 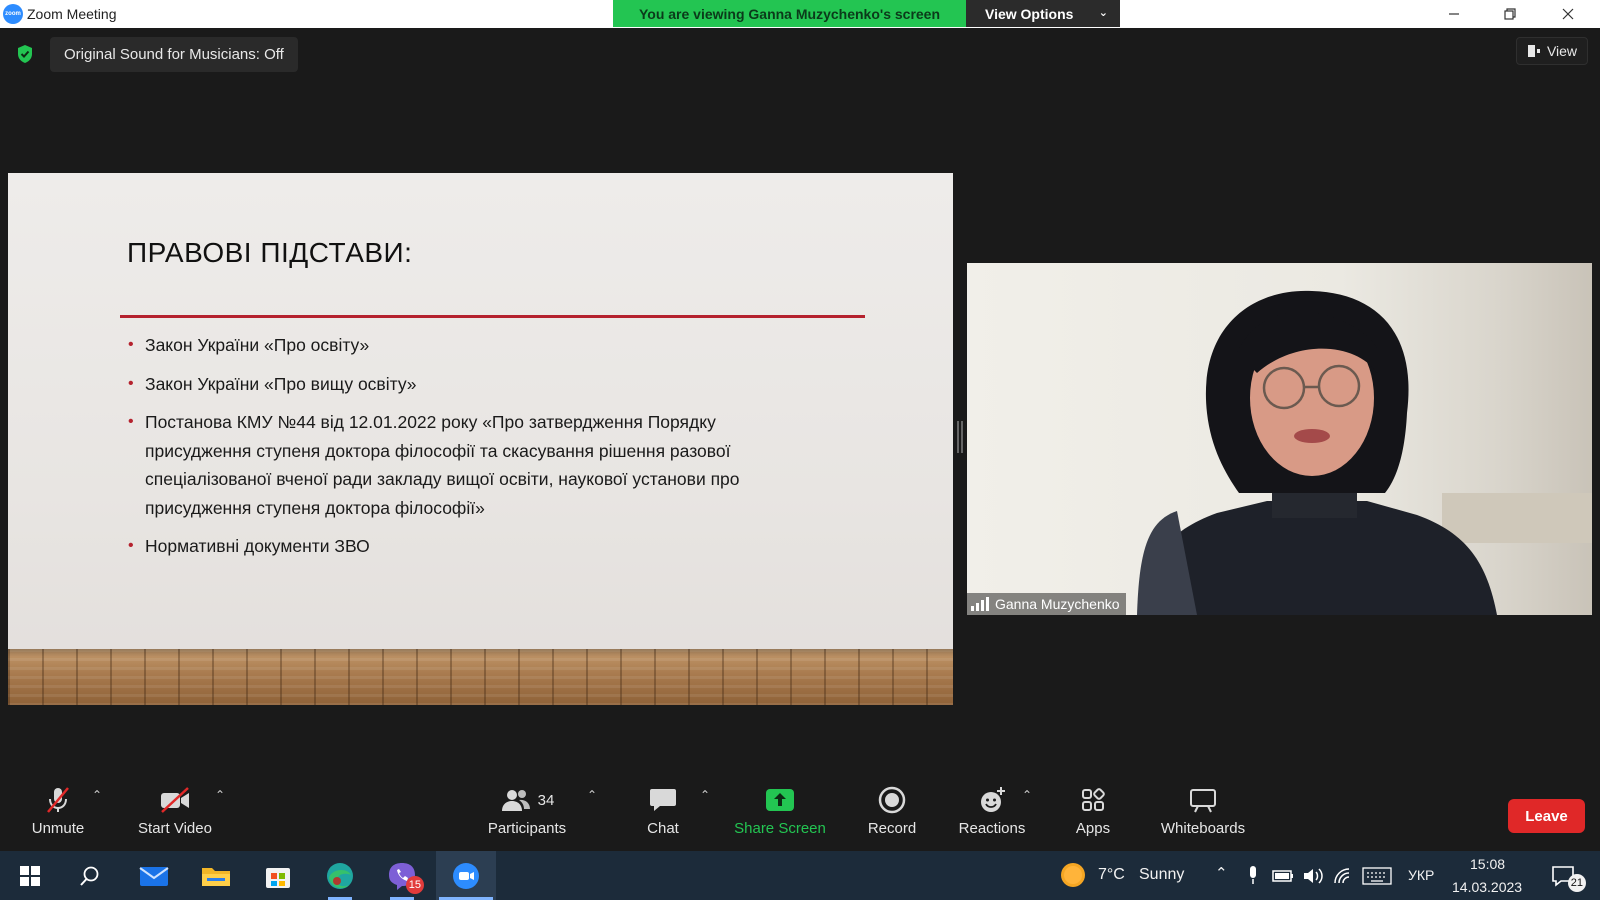 I want to click on apps-icon, so click(x=1093, y=799).